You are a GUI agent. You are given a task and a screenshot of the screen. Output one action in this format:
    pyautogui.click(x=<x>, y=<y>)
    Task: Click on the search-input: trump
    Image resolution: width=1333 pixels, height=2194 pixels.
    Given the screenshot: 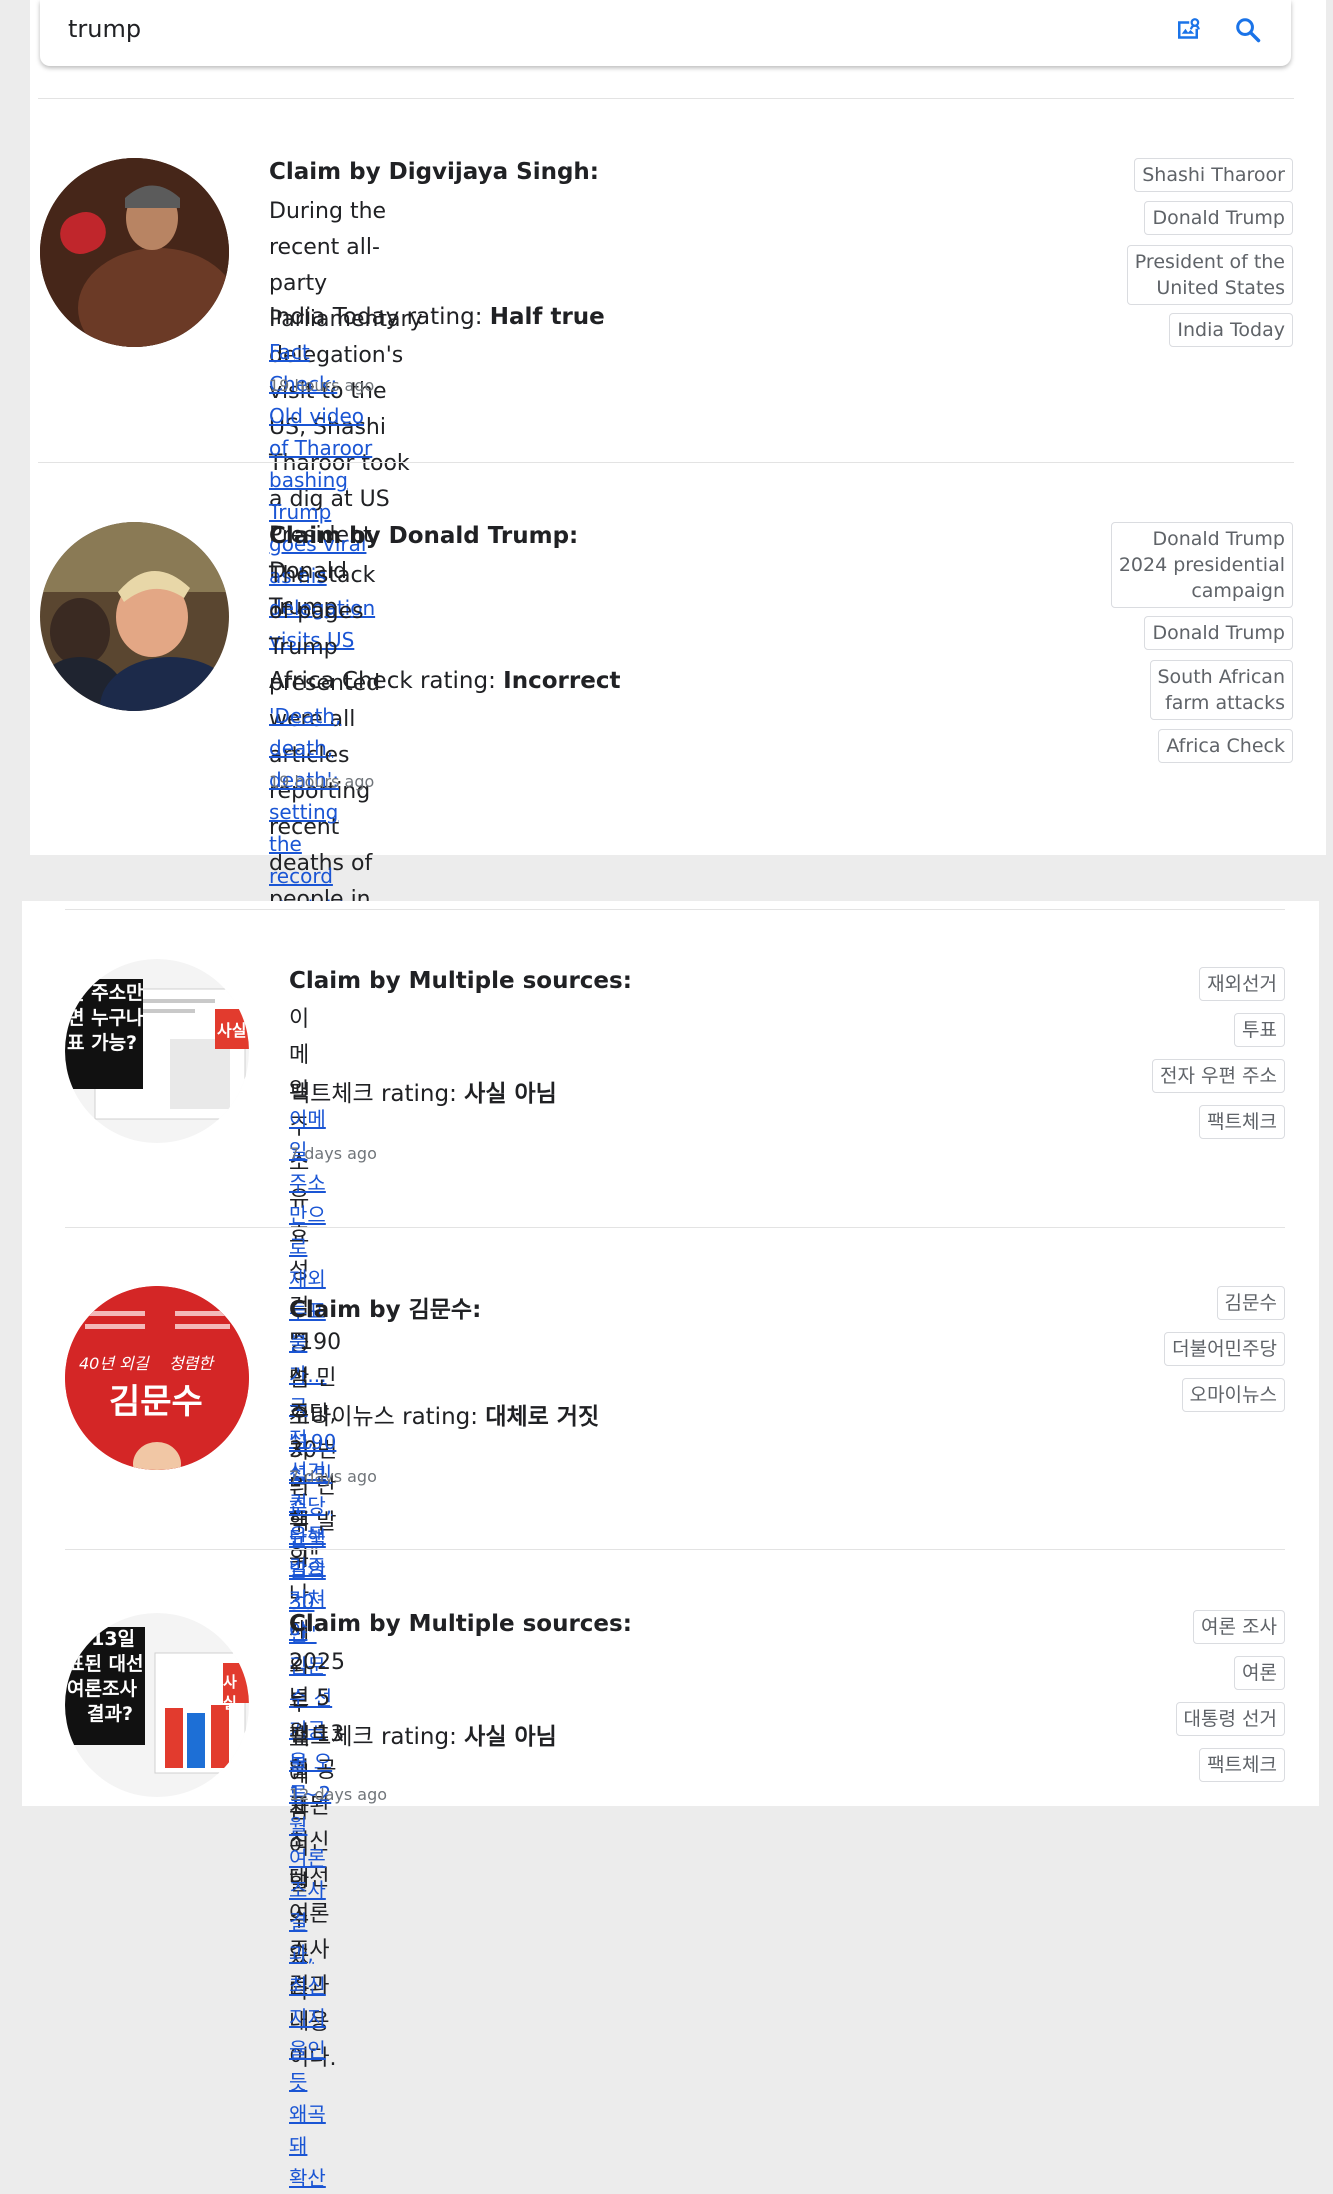 What is the action you would take?
    pyautogui.click(x=104, y=29)
    